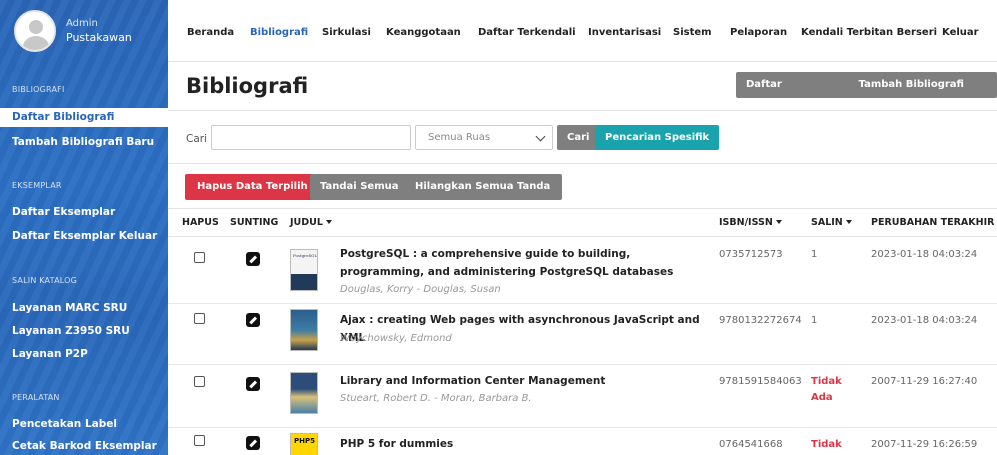 The width and height of the screenshot is (997, 455). Describe the element at coordinates (78, 446) in the screenshot. I see `sidebar-item-cetak-barkod: Cetak Barkod Eksemplar` at that location.